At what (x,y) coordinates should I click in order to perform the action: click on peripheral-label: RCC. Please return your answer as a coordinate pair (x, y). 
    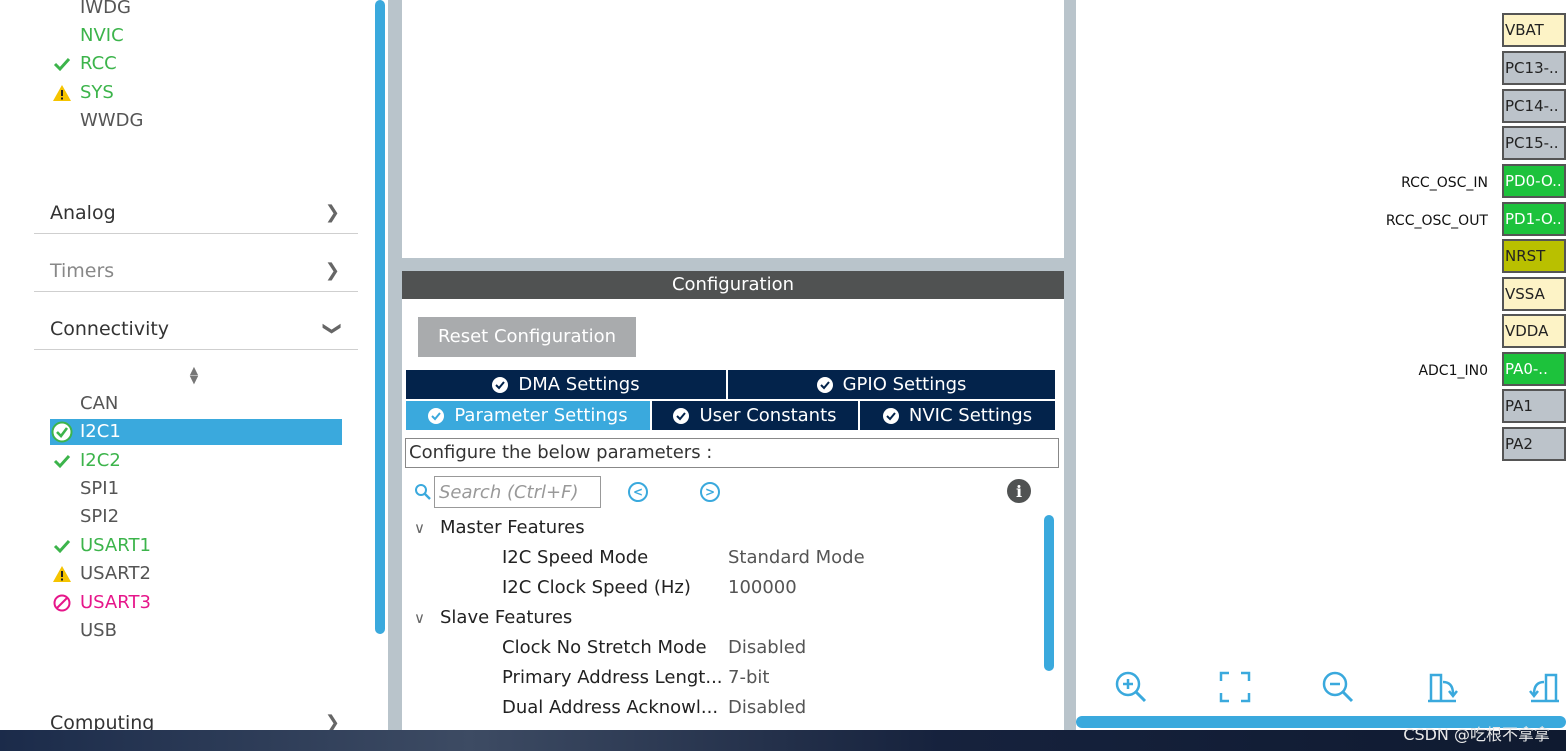
    Looking at the image, I should click on (98, 63).